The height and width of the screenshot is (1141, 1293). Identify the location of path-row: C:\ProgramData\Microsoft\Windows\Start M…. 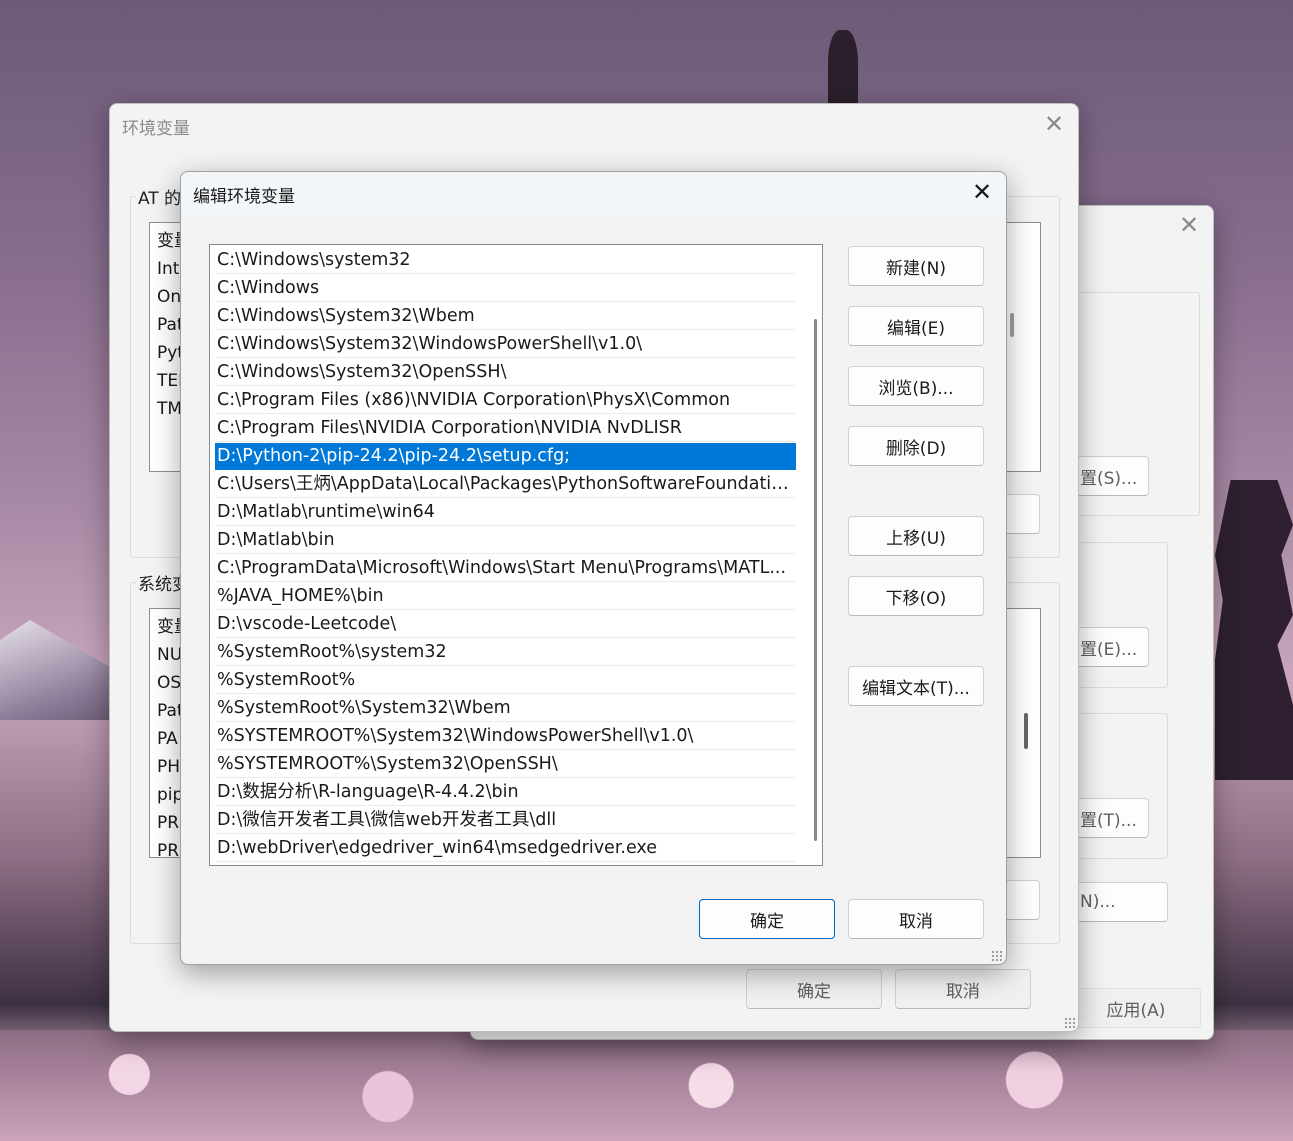
(505, 568).